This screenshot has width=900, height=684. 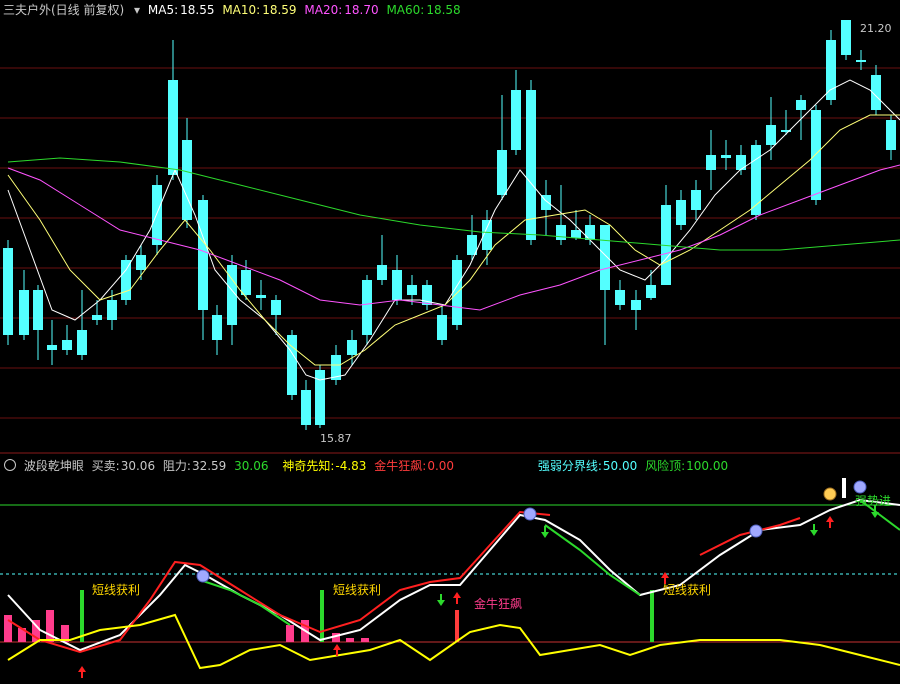 What do you see at coordinates (876, 28) in the screenshot?
I see `high-price-label: 21.20` at bounding box center [876, 28].